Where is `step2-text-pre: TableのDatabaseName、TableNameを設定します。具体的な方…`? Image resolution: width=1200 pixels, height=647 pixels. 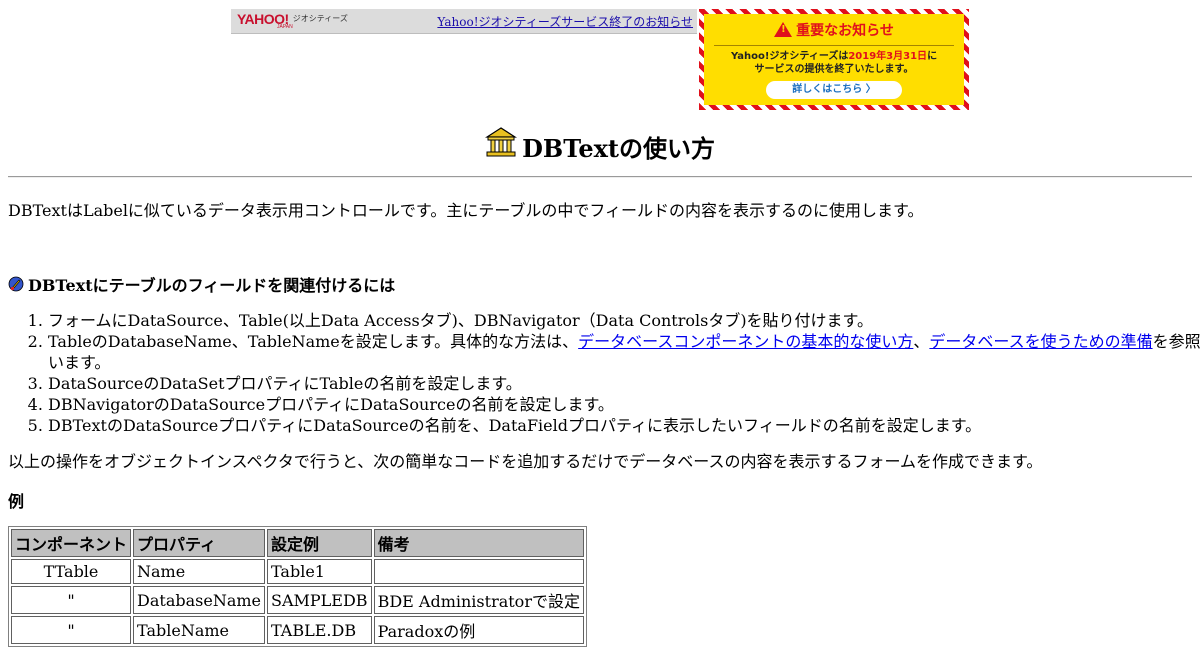
step2-text-pre: TableのDatabaseName、TableNameを設定します。具体的な方… is located at coordinates (313, 341).